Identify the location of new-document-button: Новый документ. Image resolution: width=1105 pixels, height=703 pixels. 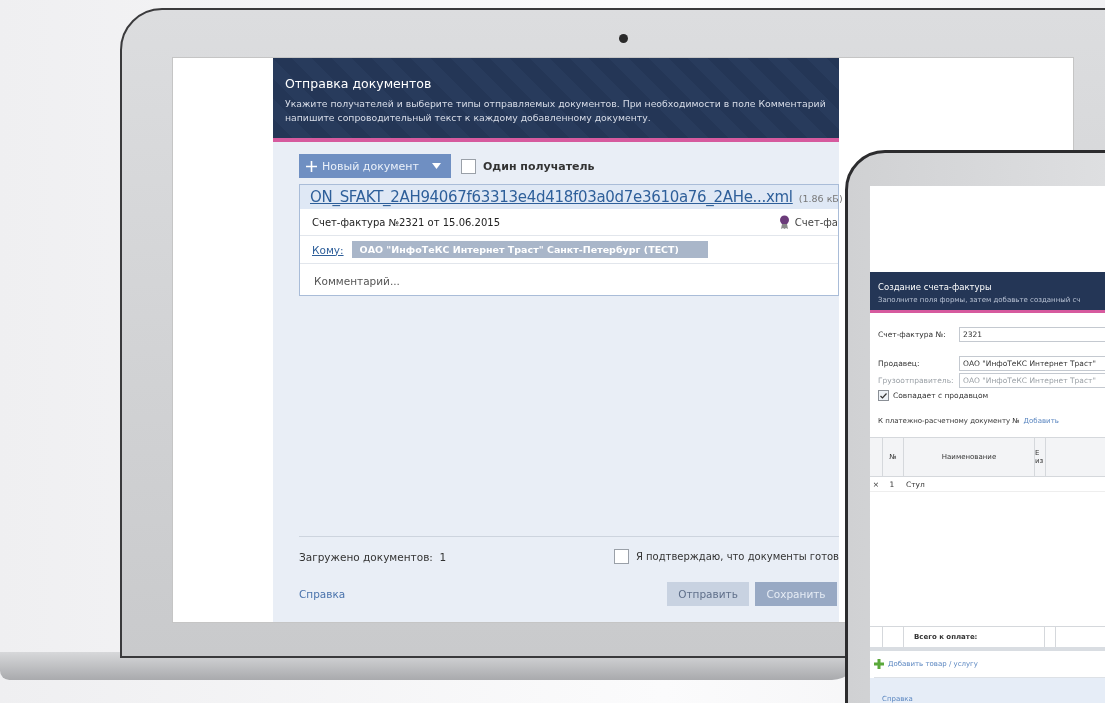
(375, 166).